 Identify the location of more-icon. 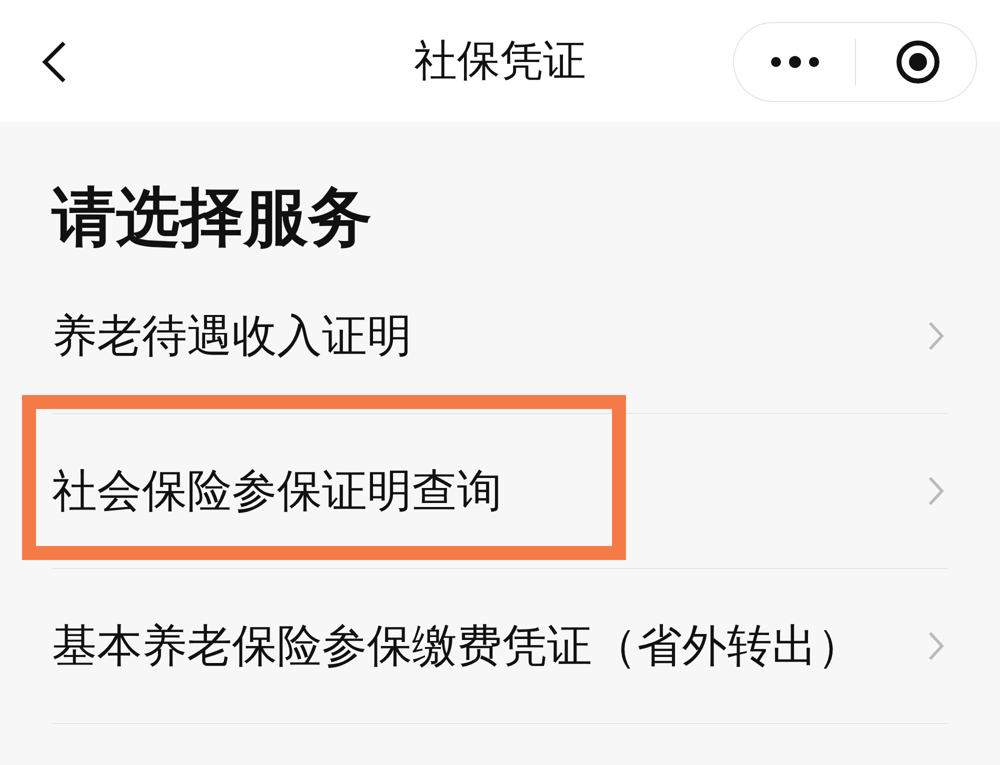
(795, 62).